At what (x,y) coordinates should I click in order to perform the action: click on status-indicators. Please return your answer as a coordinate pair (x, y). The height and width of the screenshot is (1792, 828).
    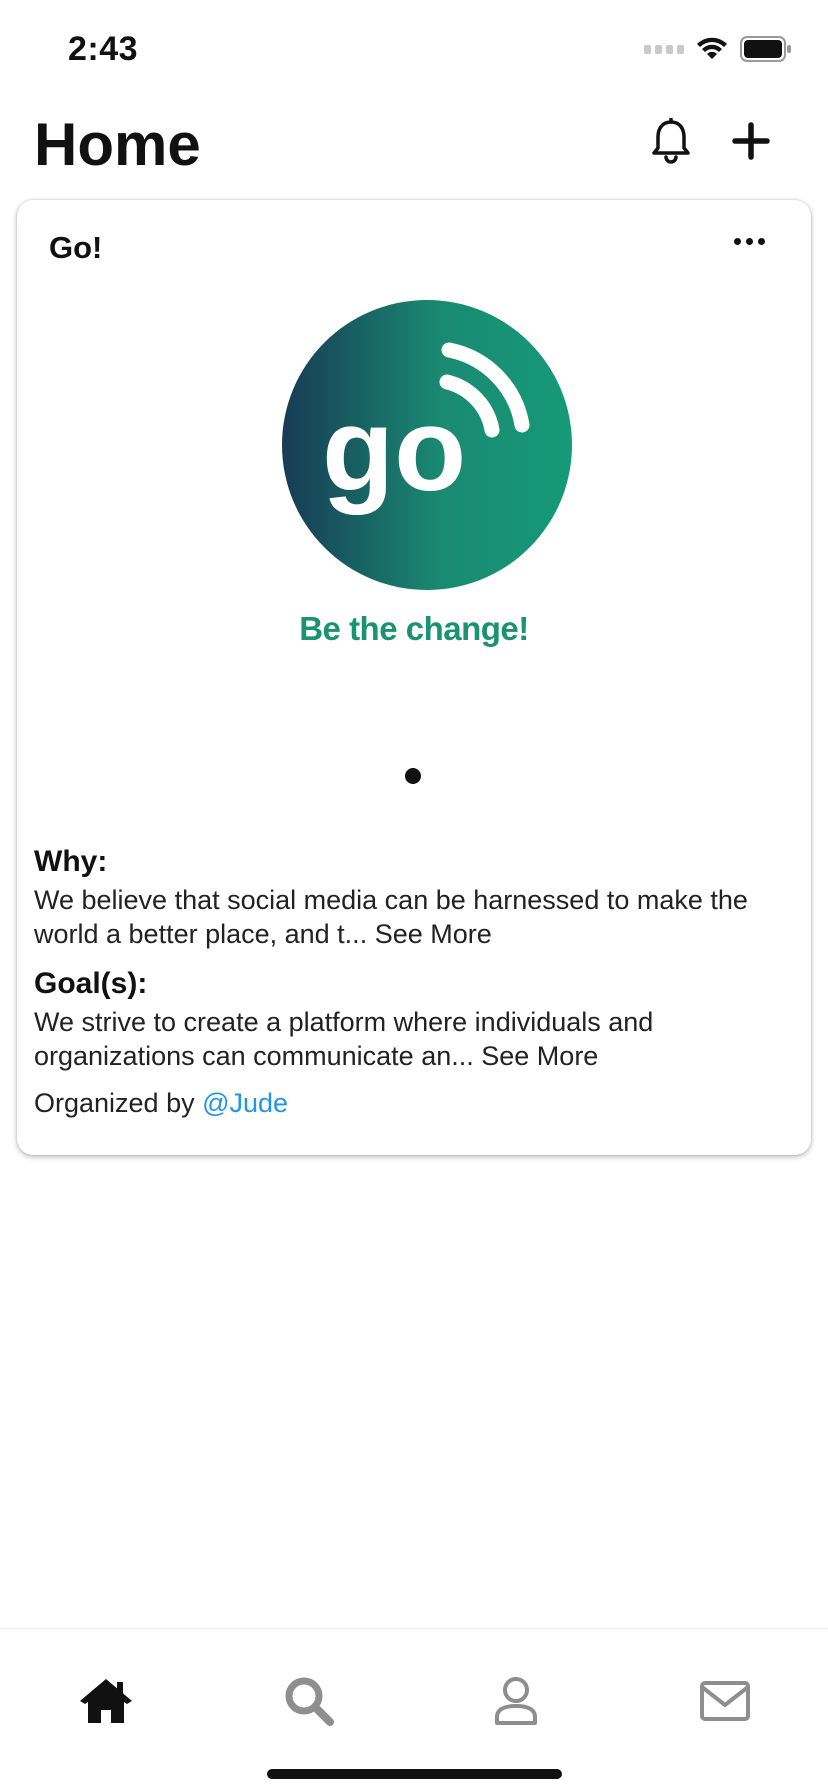
    Looking at the image, I should click on (718, 49).